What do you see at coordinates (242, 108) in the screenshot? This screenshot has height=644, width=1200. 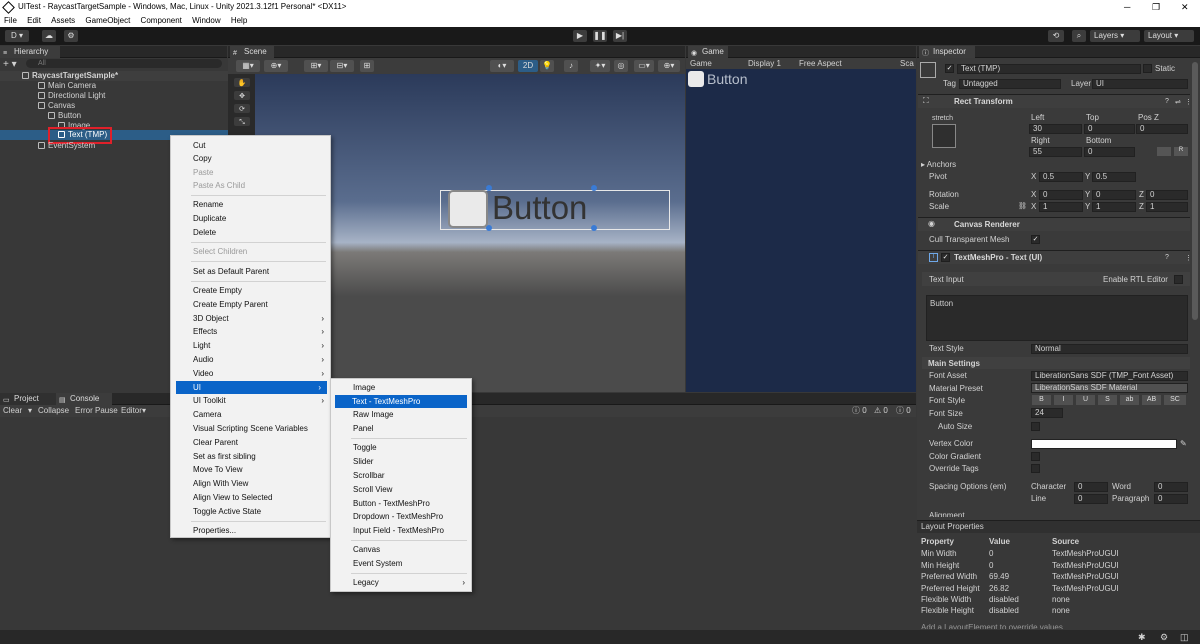 I see `rotate-tool-icon: ⟳` at bounding box center [242, 108].